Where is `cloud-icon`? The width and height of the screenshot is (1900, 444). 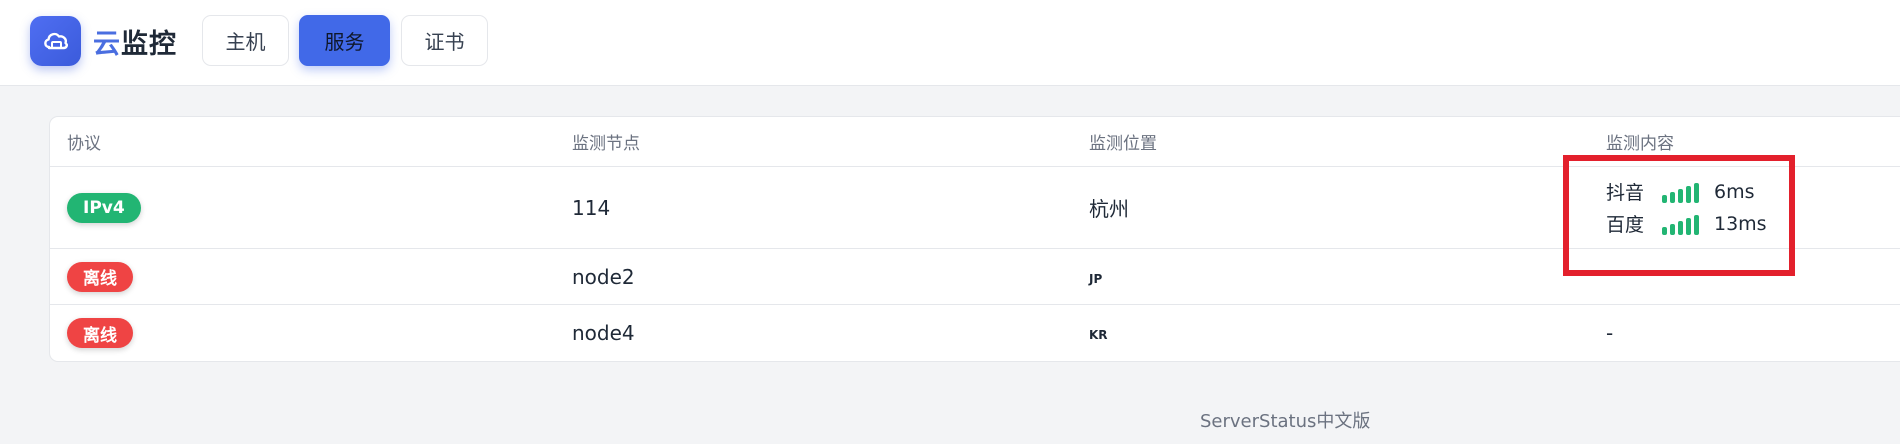
cloud-icon is located at coordinates (55, 41).